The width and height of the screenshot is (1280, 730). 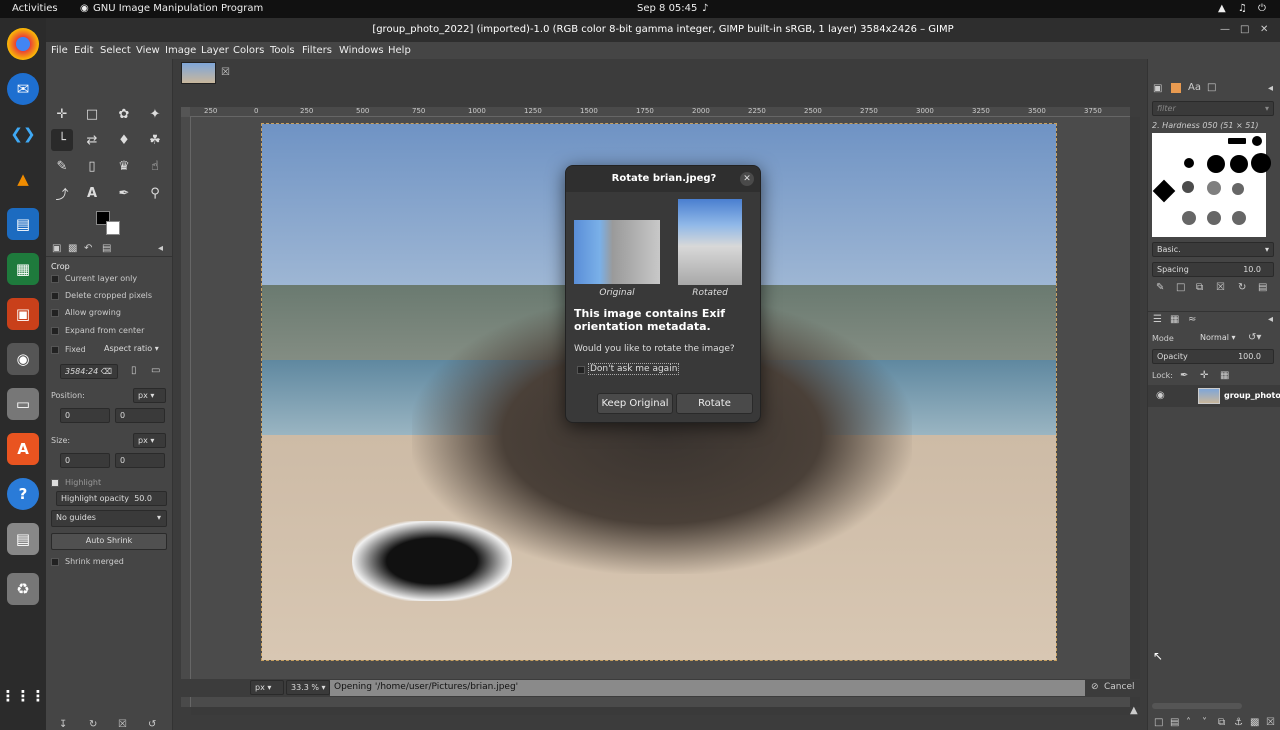 I want to click on bell-icon: ♪, so click(x=705, y=8).